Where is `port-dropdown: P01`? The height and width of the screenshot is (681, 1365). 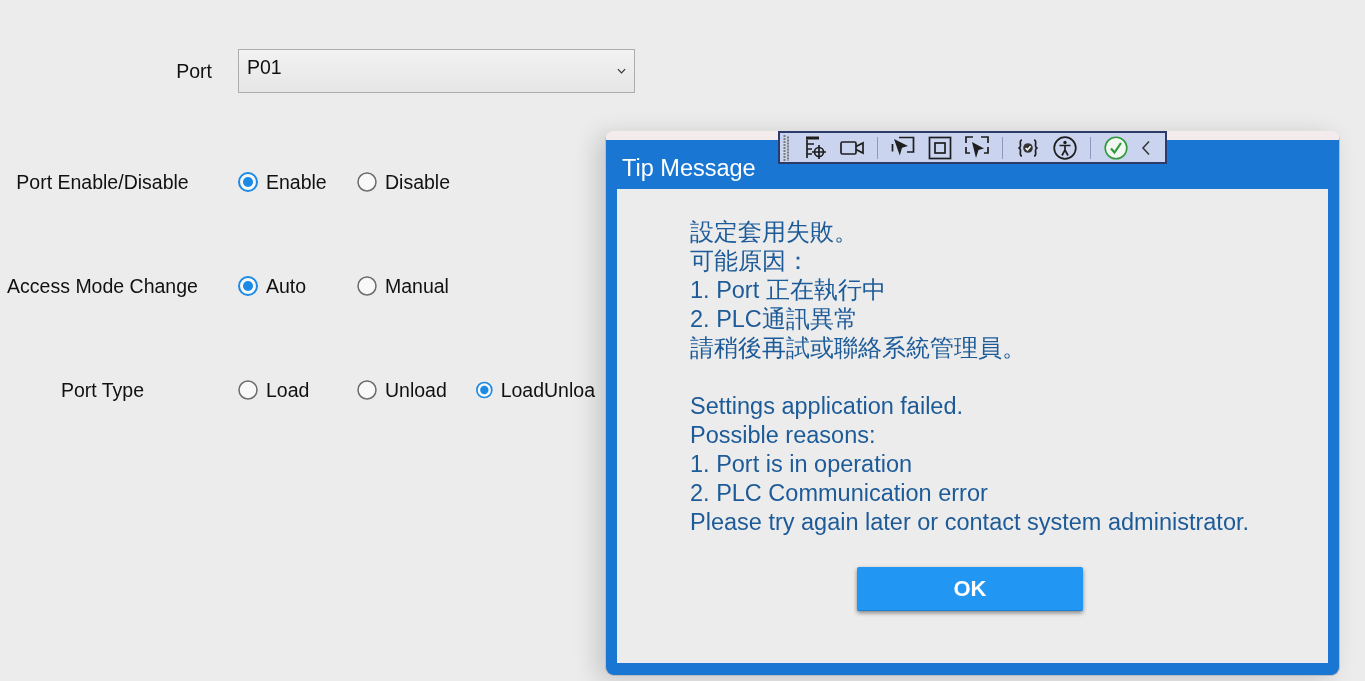
port-dropdown: P01 is located at coordinates (436, 71).